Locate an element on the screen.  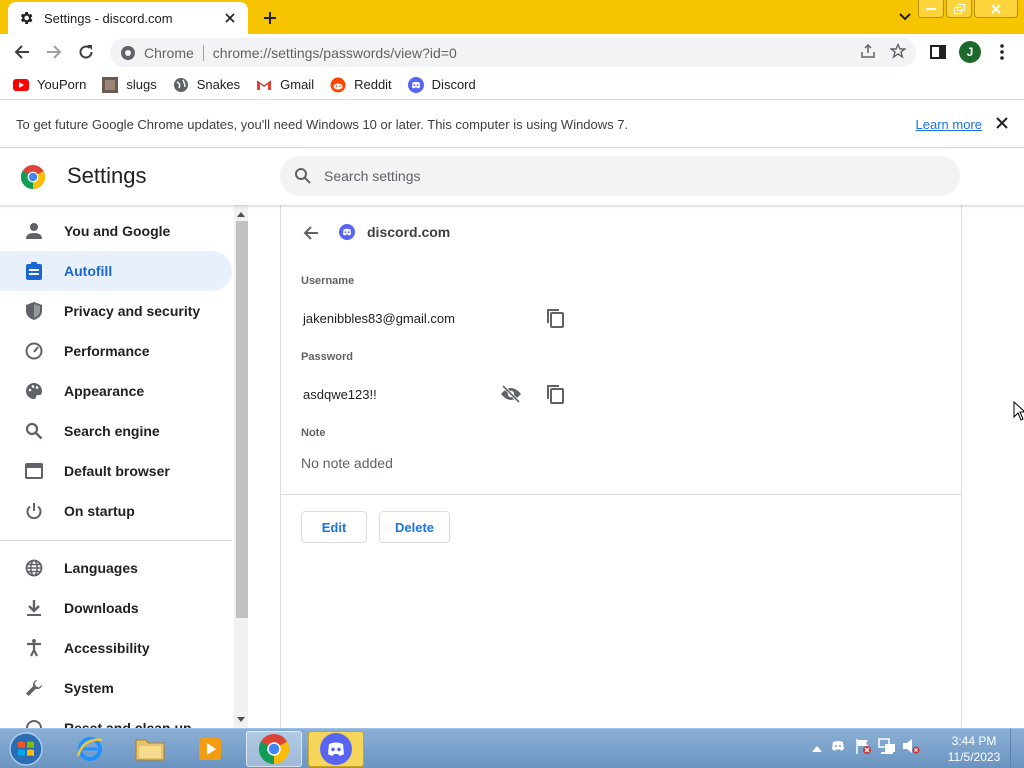
reload-icon is located at coordinates (86, 52).